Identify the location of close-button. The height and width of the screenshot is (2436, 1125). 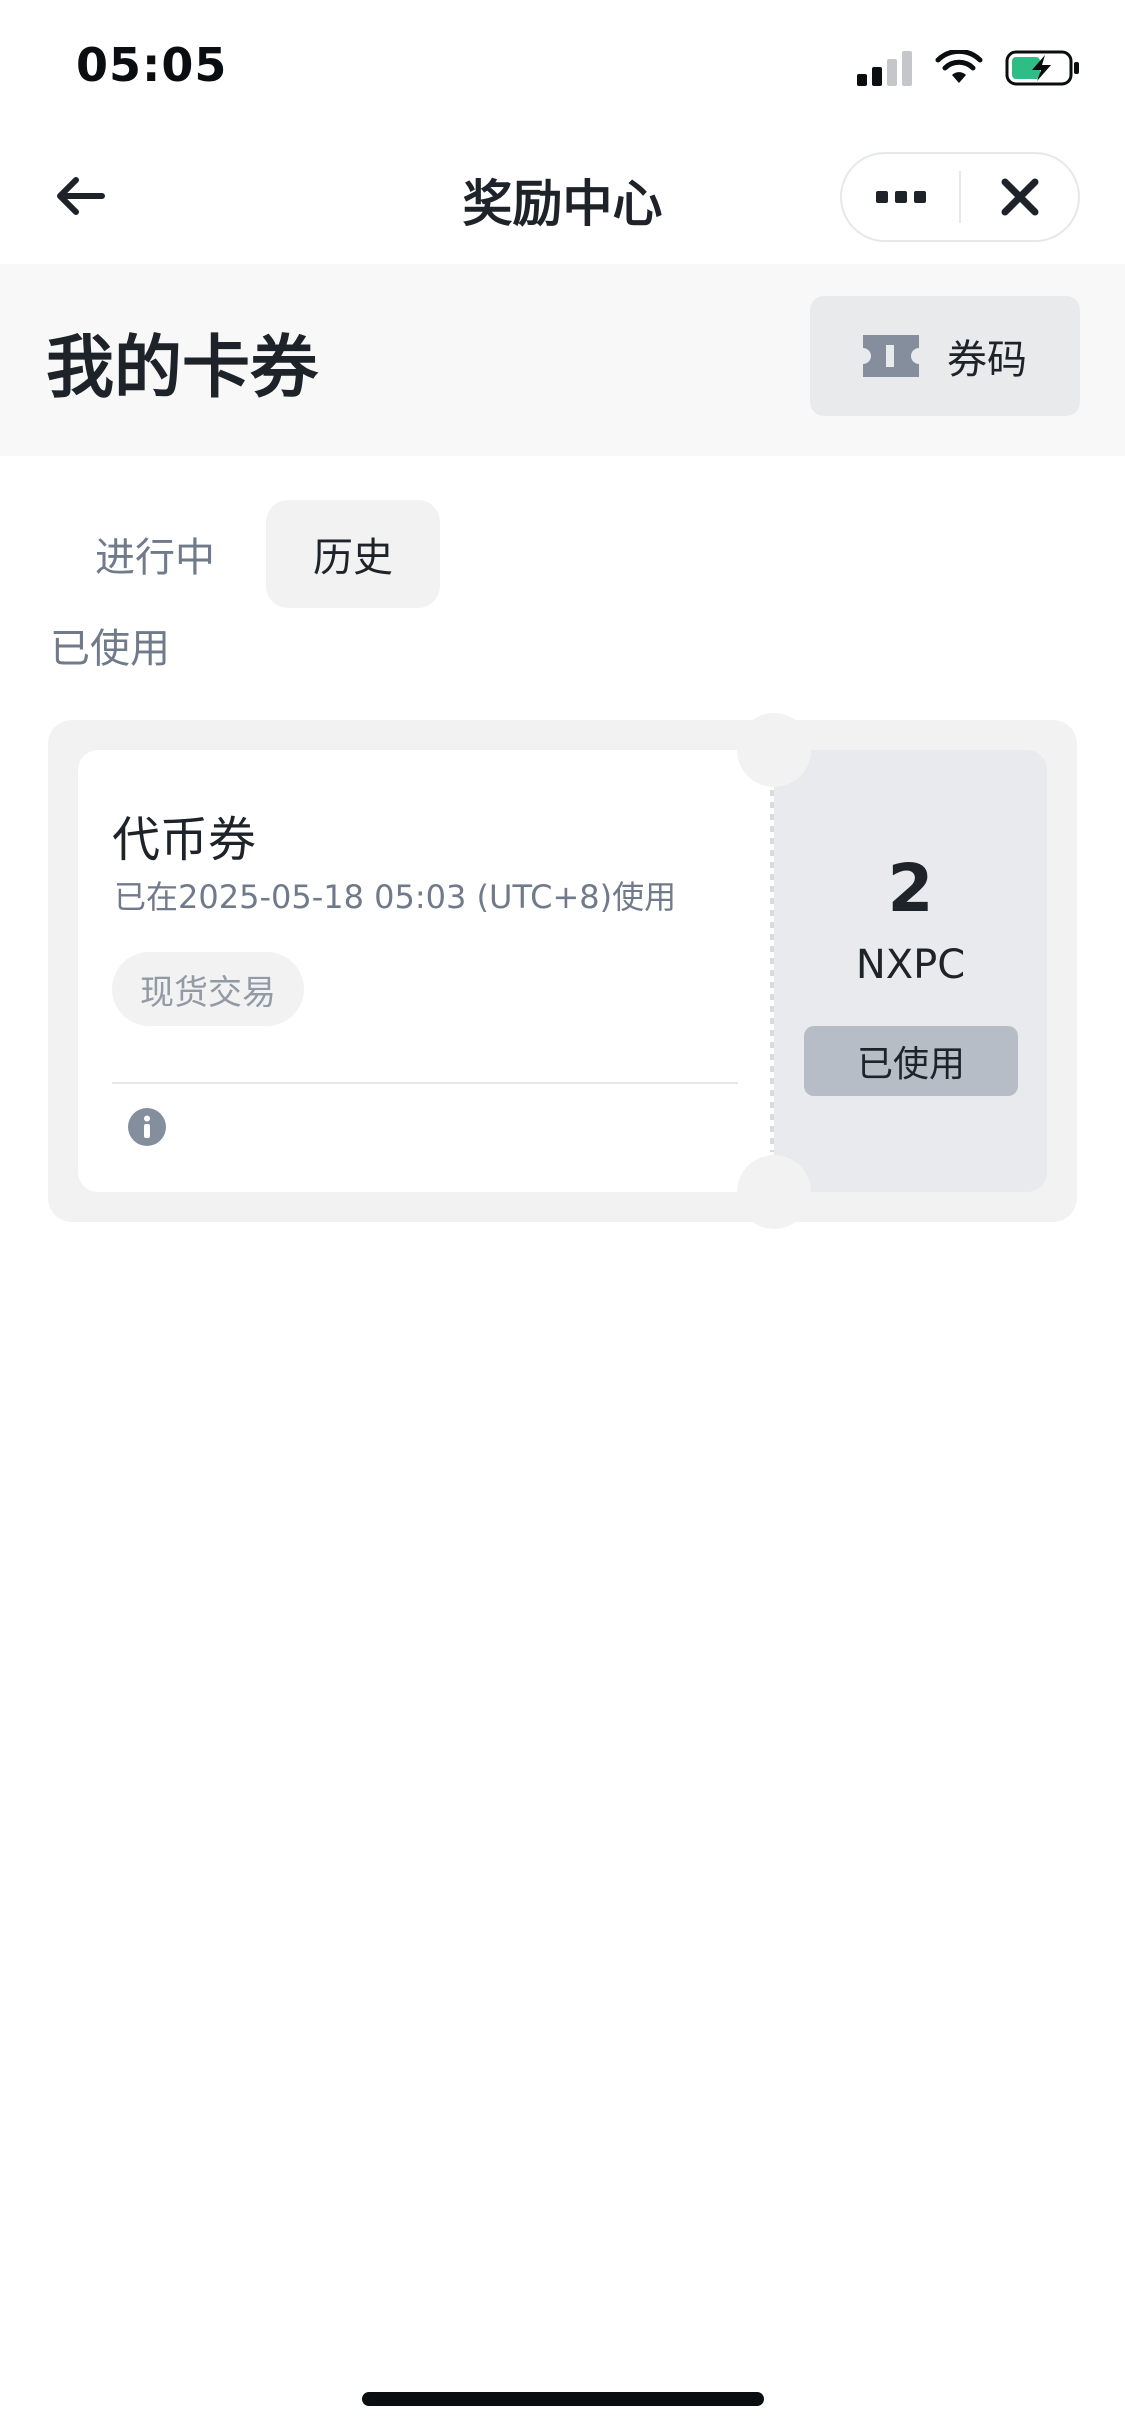
(1019, 197).